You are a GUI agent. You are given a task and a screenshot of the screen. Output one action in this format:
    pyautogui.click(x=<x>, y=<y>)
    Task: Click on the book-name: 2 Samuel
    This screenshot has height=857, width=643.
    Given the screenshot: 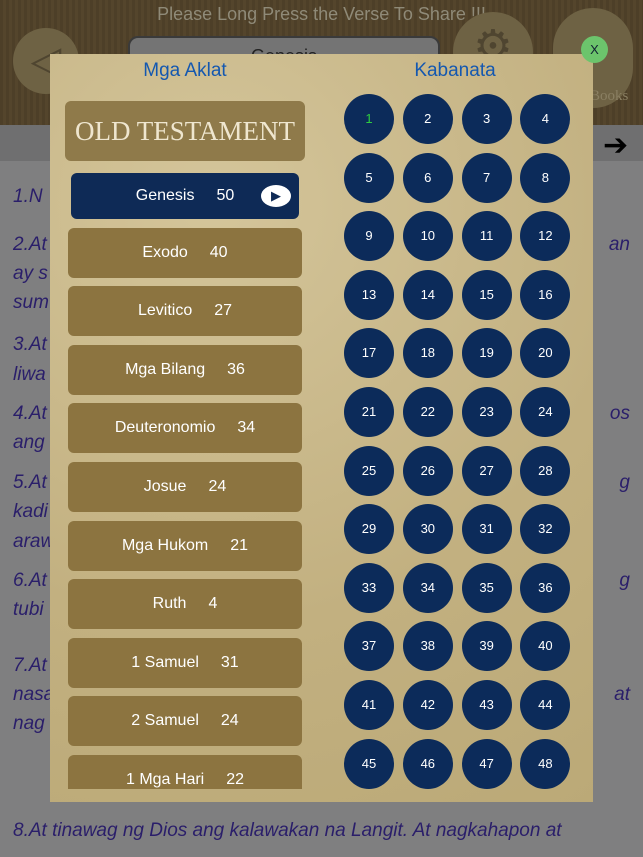 What is the action you would take?
    pyautogui.click(x=165, y=721)
    